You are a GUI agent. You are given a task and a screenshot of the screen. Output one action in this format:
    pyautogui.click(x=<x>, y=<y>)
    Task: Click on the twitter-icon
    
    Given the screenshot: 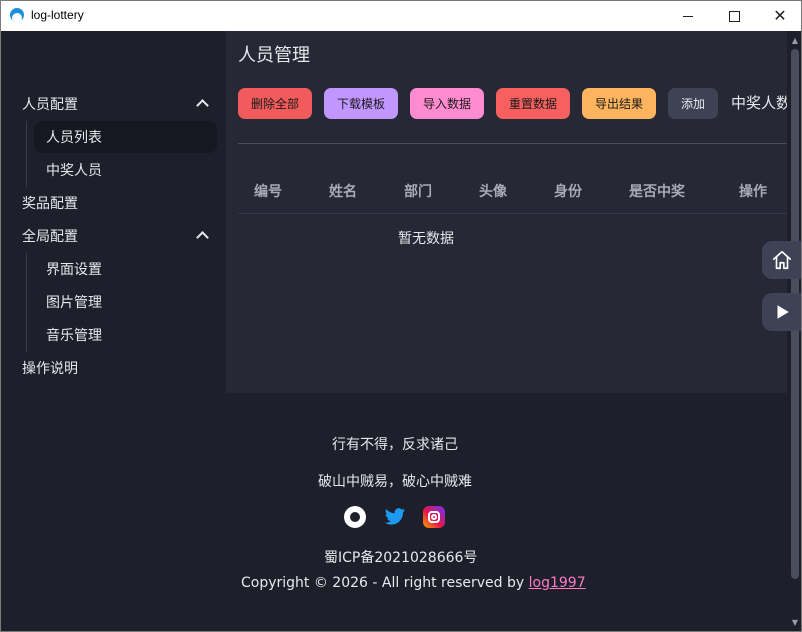 What is the action you would take?
    pyautogui.click(x=394, y=517)
    